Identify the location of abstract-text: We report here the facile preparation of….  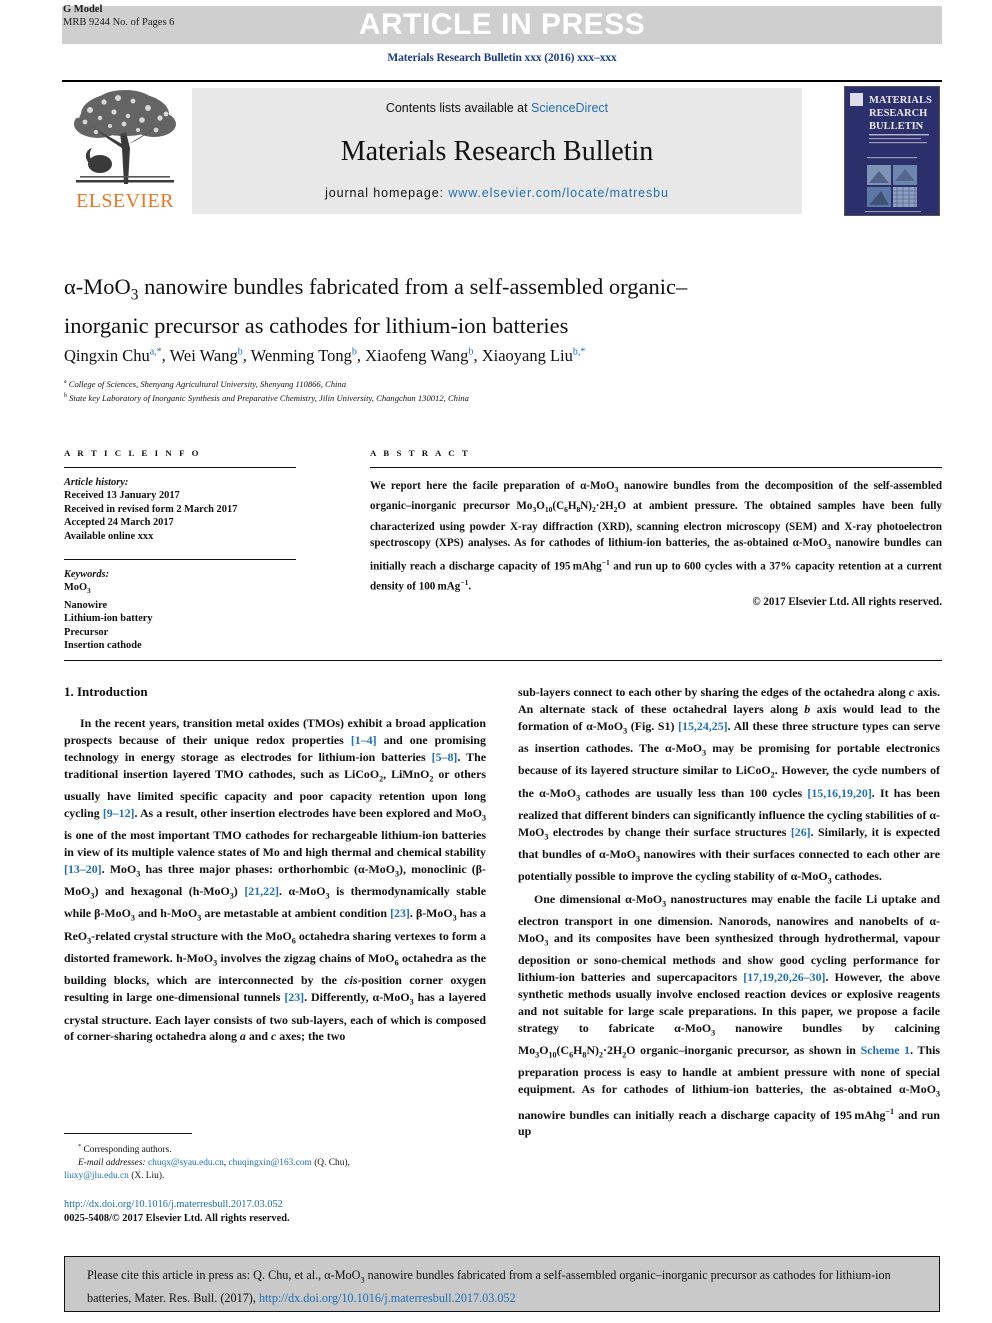
(656, 537).